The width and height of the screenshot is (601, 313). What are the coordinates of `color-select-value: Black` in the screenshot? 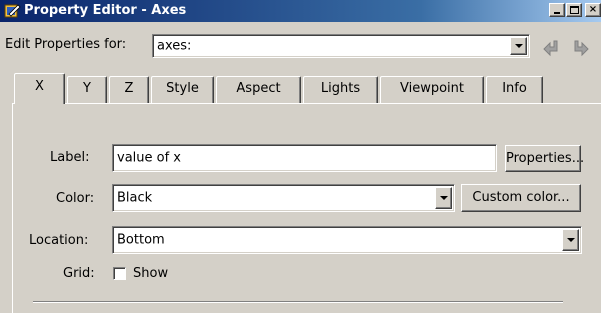 It's located at (135, 198).